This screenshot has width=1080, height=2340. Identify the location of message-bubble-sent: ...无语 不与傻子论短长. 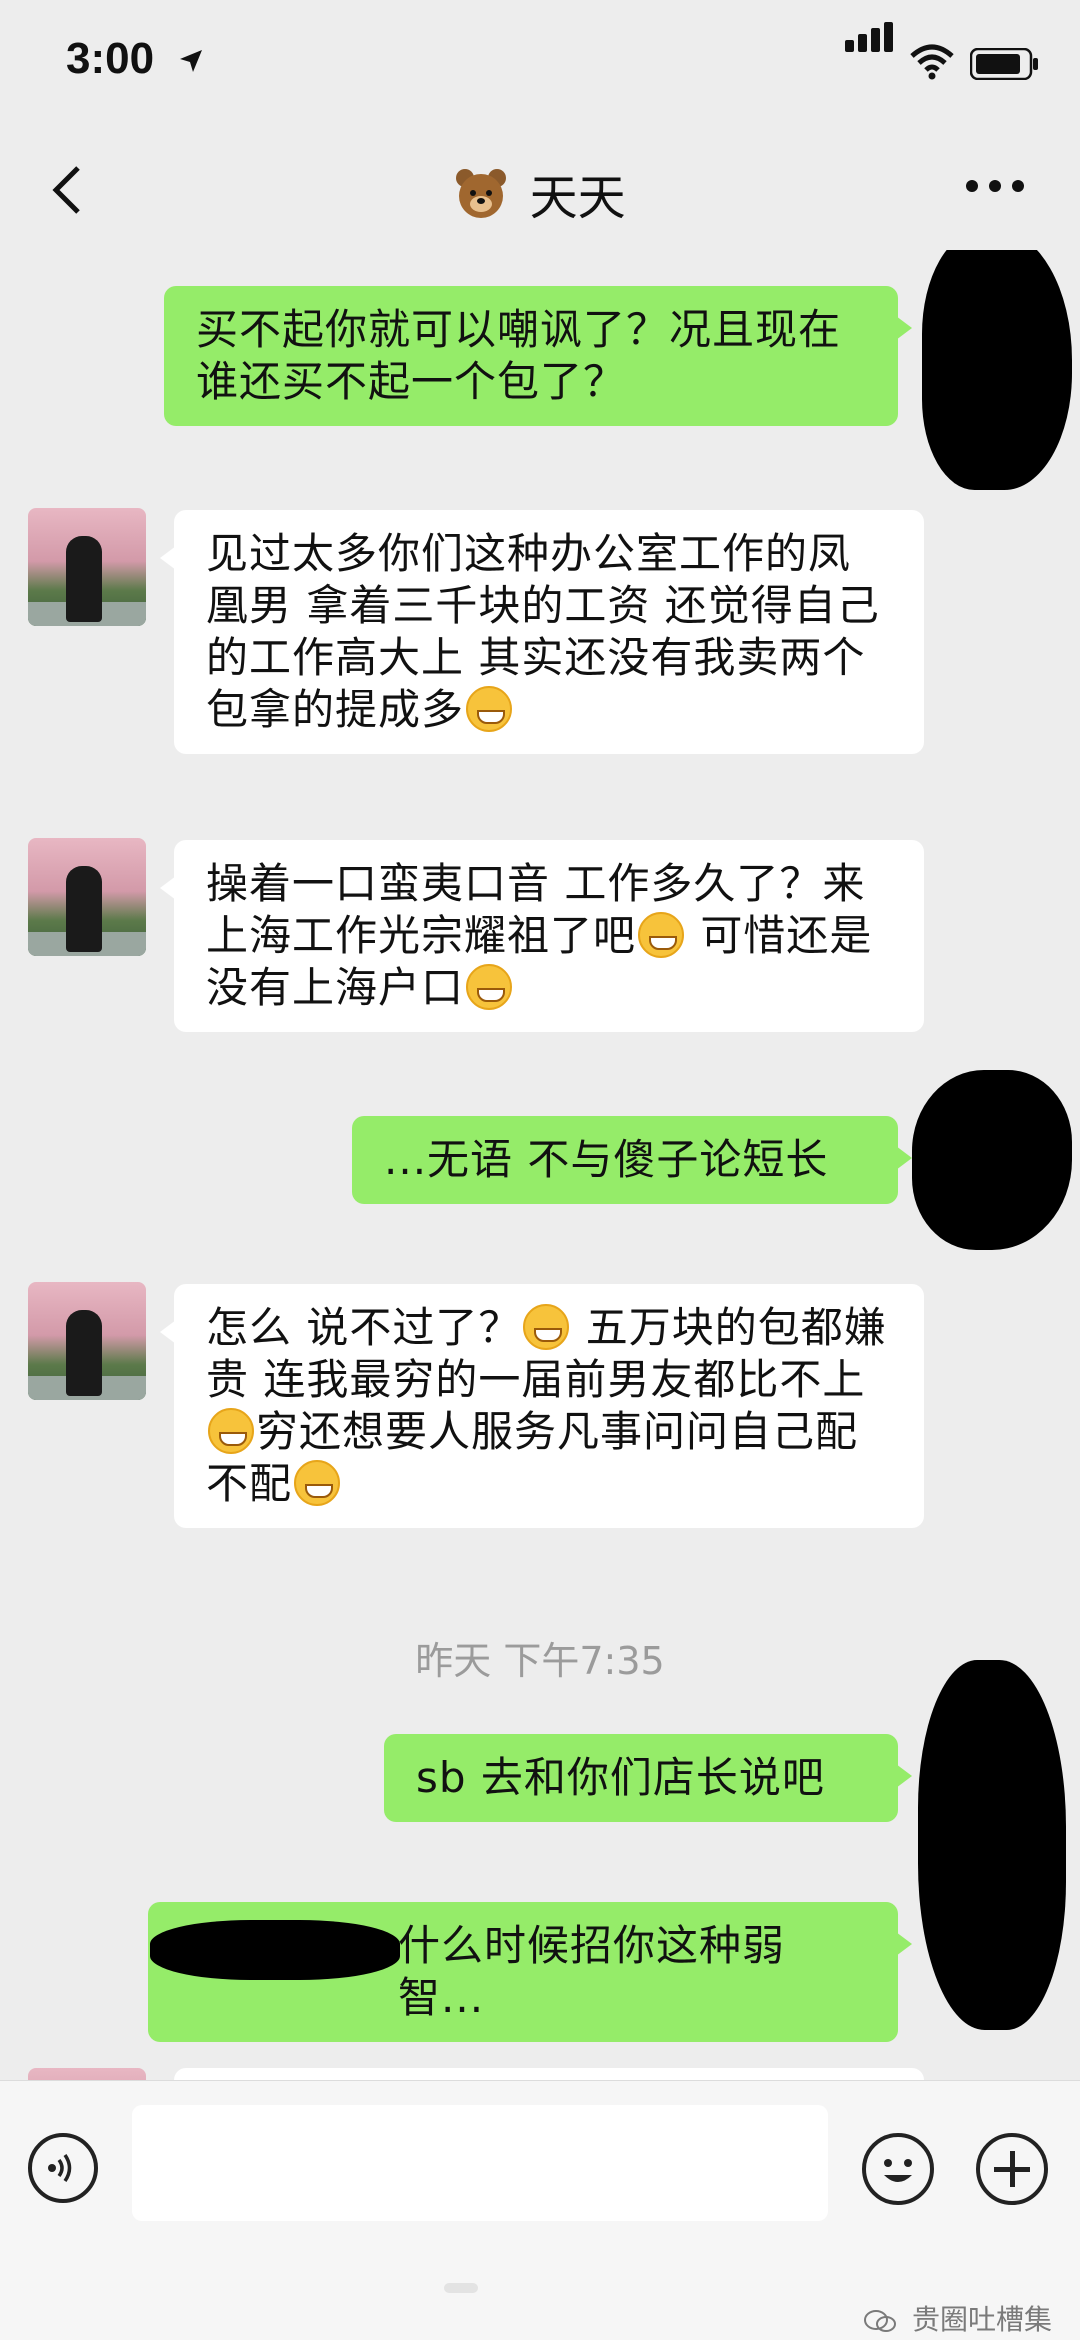
(632, 1160).